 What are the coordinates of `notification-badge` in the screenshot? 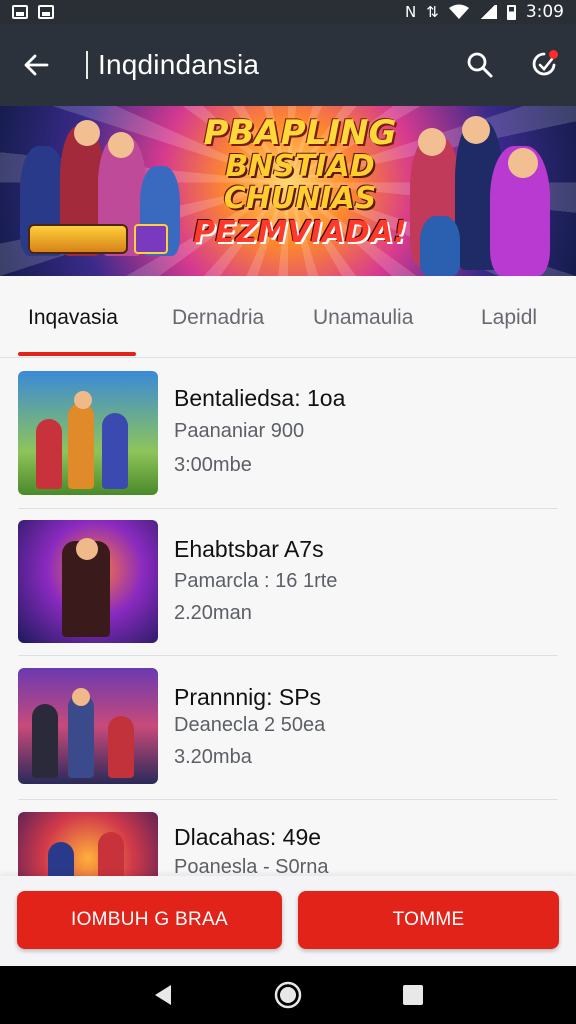 It's located at (553, 54).